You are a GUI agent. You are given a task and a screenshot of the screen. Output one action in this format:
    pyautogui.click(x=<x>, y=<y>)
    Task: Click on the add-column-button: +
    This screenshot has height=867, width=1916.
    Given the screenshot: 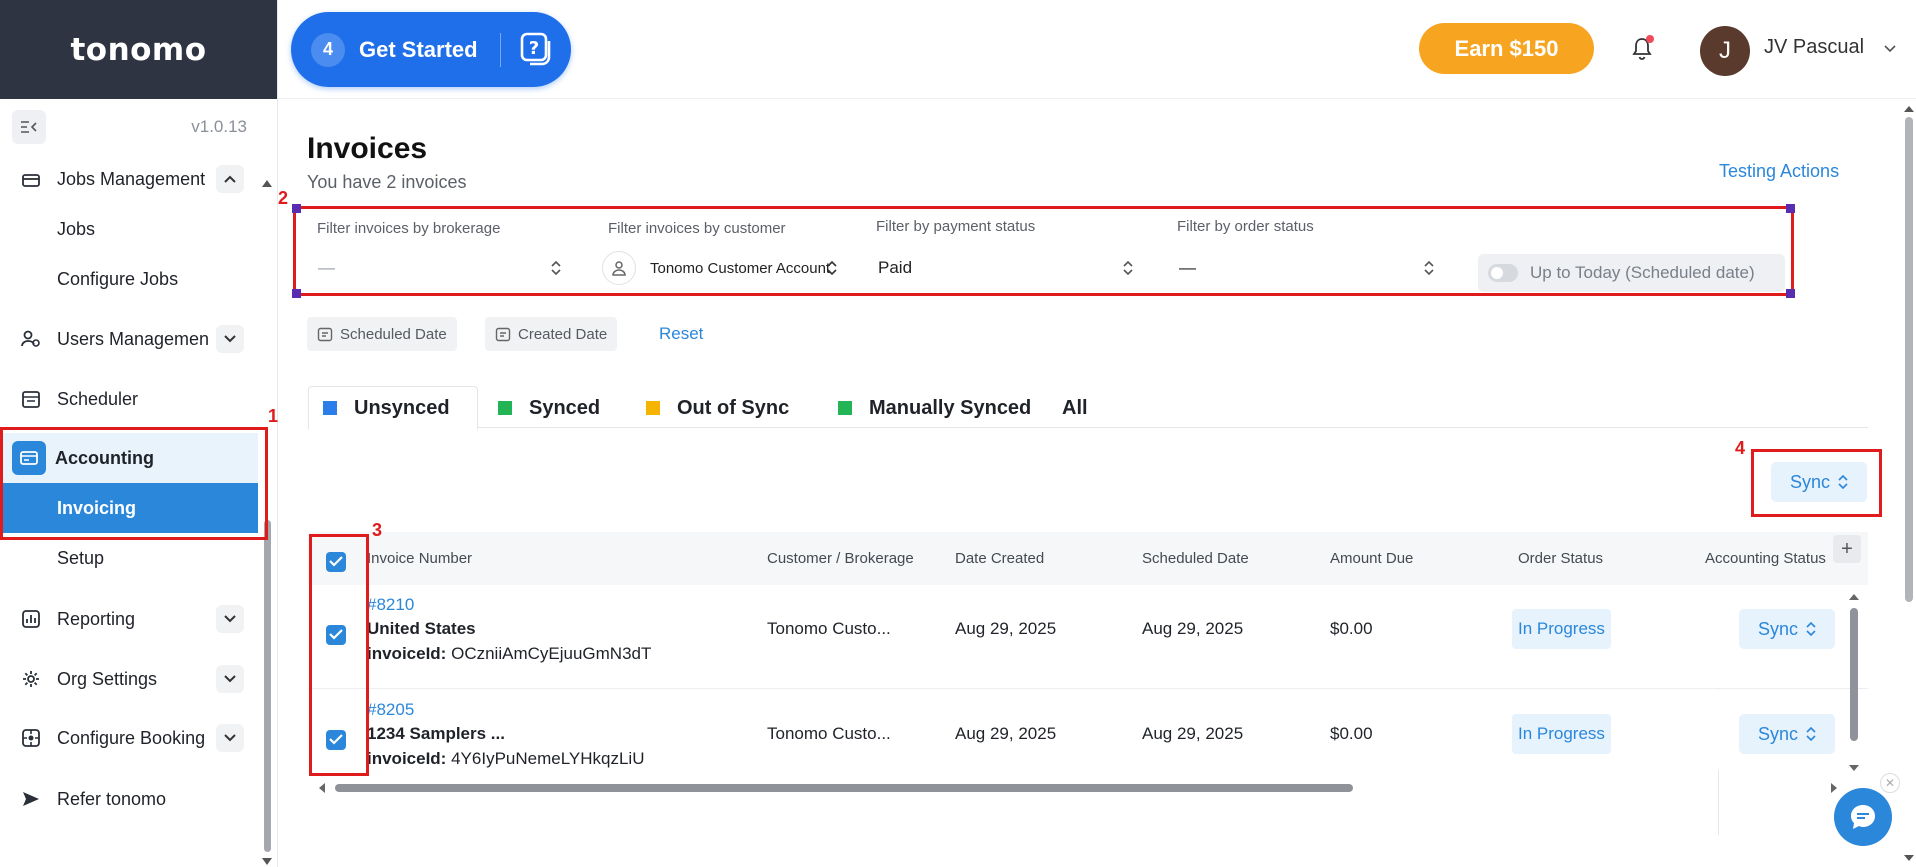 What is the action you would take?
    pyautogui.click(x=1847, y=549)
    